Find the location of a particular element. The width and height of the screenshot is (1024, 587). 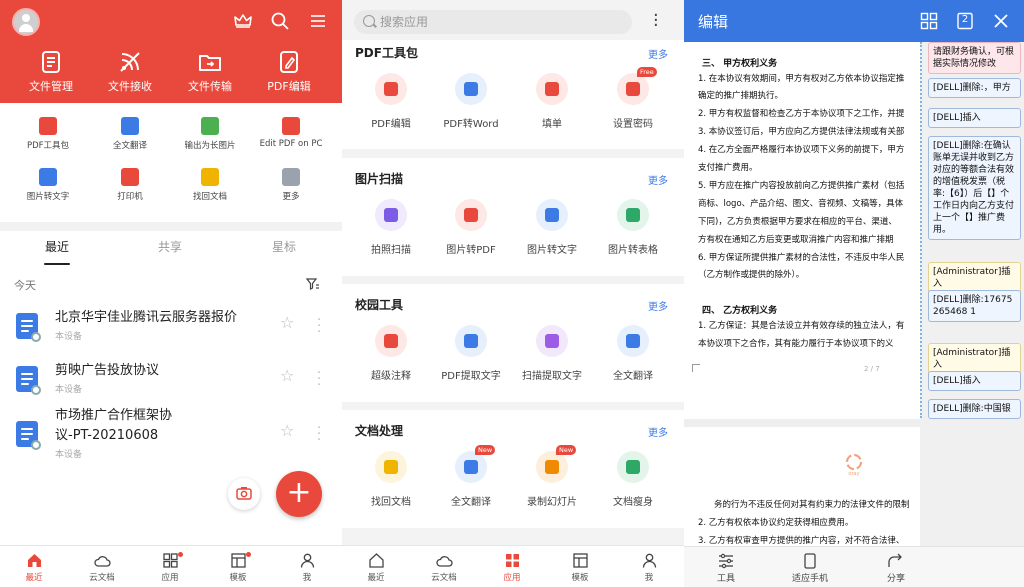

image-to-text-button: 图片转文字 is located at coordinates (48, 185).